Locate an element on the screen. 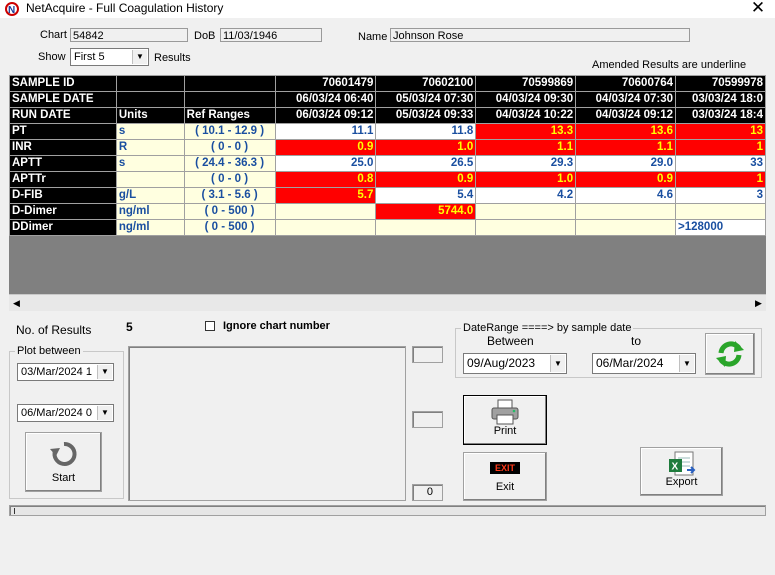  start-button-label: Start is located at coordinates (63, 478).